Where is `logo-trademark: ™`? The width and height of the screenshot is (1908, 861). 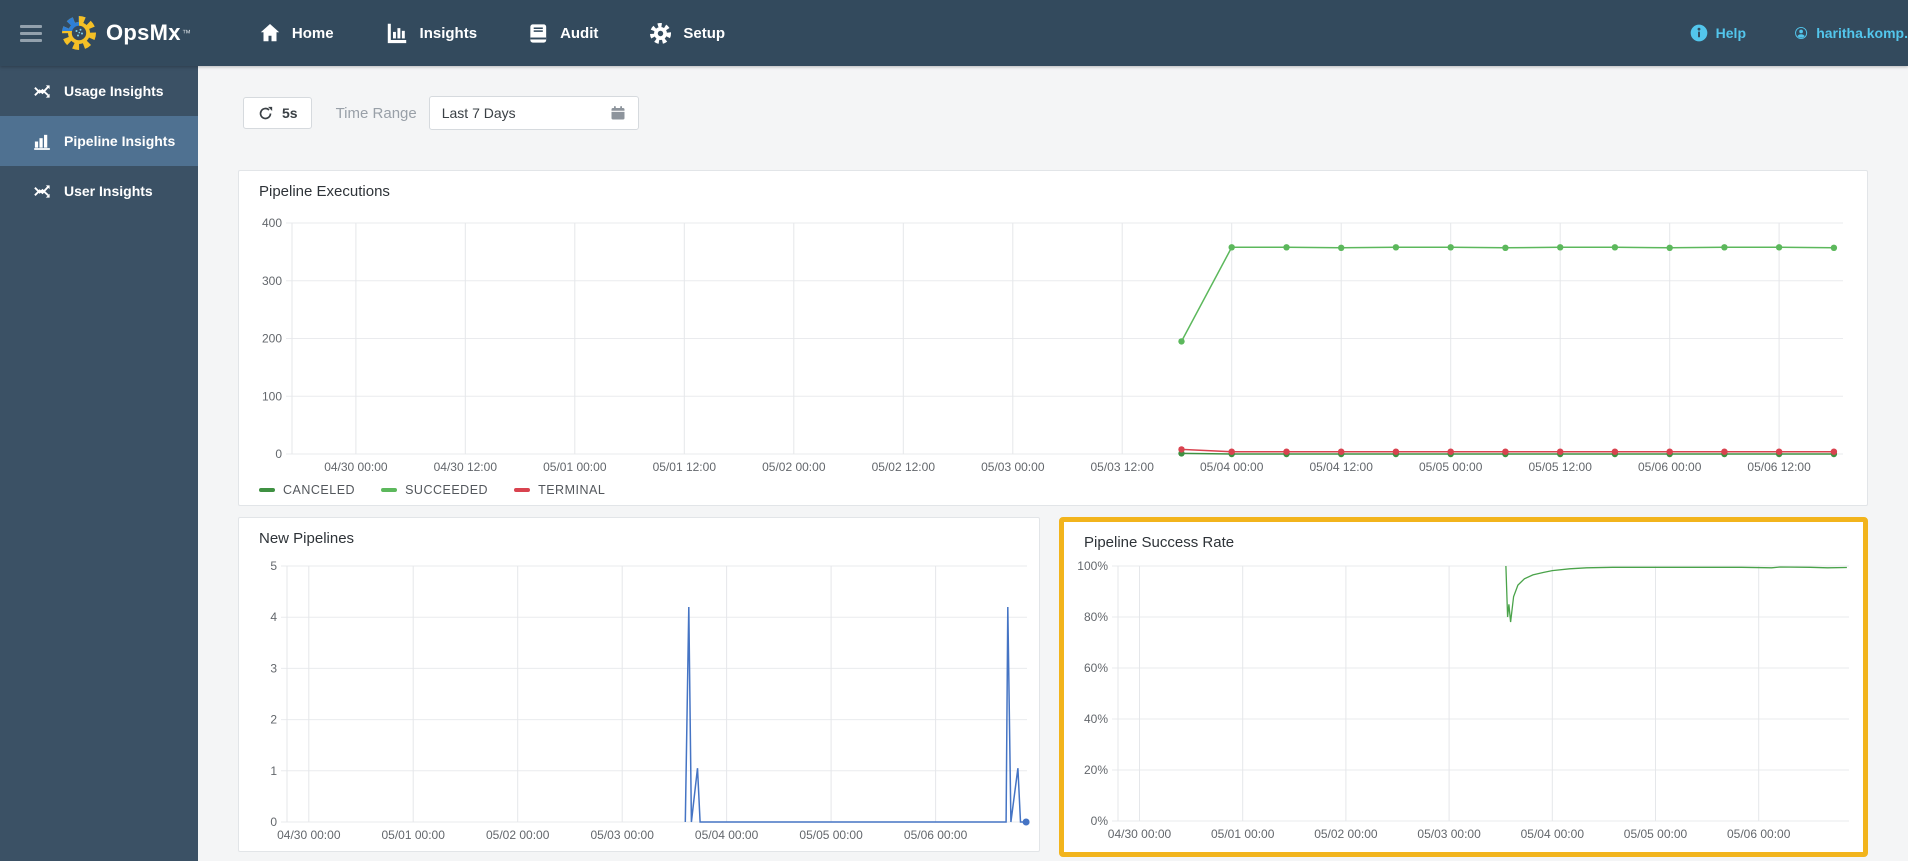
logo-trademark: ™ is located at coordinates (186, 33).